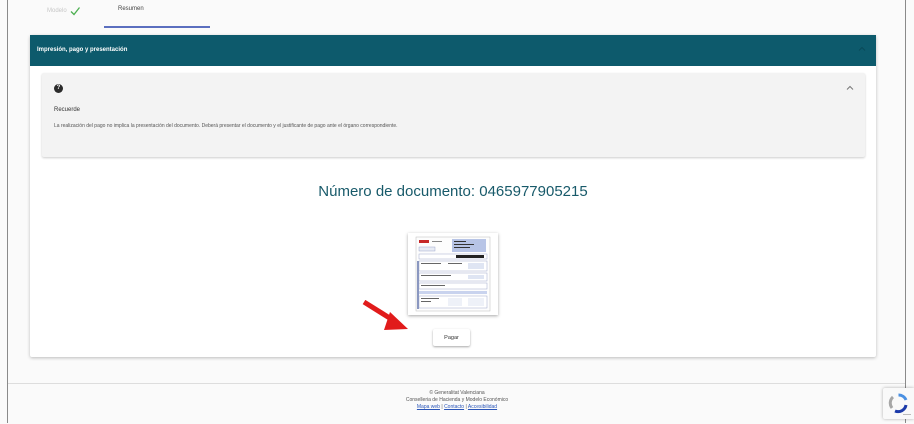  What do you see at coordinates (482, 407) in the screenshot?
I see `footer-link-accesibilidad: Accesibilidad` at bounding box center [482, 407].